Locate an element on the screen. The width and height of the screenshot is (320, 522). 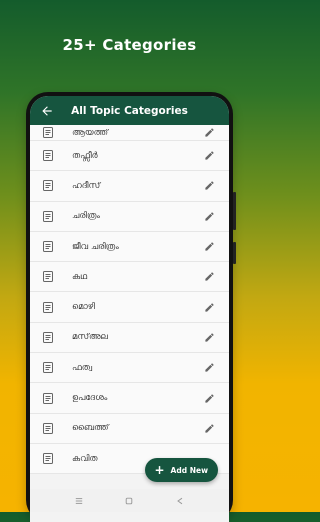
list-item: ഉപദേശം is located at coordinates (129, 398).